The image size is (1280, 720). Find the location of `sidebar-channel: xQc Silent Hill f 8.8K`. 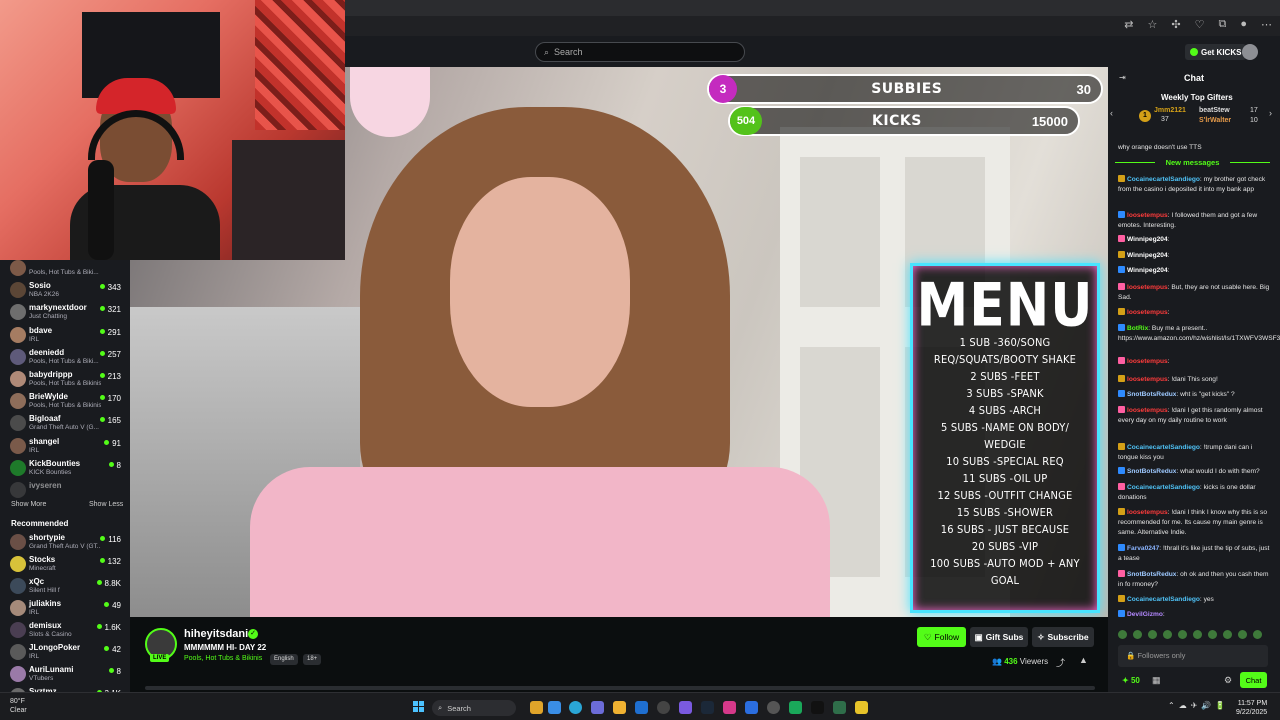

sidebar-channel: xQc Silent Hill f 8.8K is located at coordinates (67, 587).